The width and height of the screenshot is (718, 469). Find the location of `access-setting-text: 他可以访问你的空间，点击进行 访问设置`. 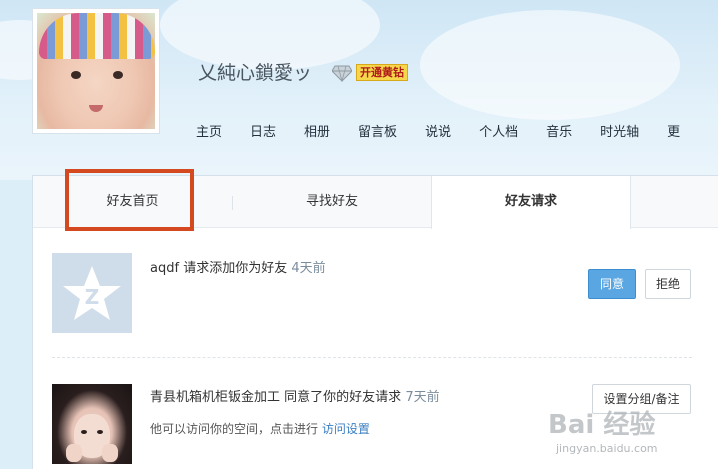

access-setting-text: 他可以访问你的空间，点击进行 访问设置 is located at coordinates (260, 428).